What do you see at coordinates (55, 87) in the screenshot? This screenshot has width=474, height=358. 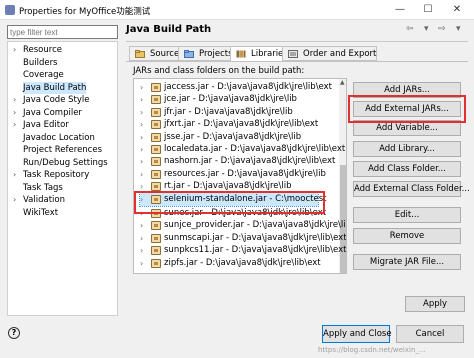 I see `nav-item-java-build-path: Java Build Path` at bounding box center [55, 87].